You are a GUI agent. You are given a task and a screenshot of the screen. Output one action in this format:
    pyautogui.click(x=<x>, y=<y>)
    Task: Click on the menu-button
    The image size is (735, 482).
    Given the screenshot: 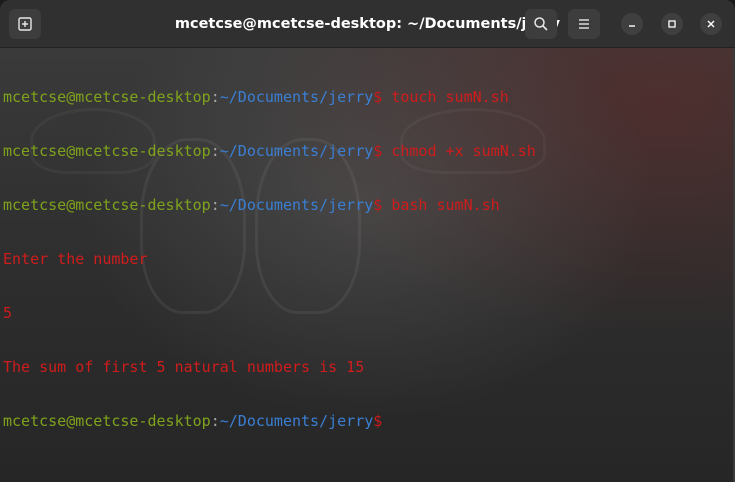 What is the action you would take?
    pyautogui.click(x=584, y=24)
    